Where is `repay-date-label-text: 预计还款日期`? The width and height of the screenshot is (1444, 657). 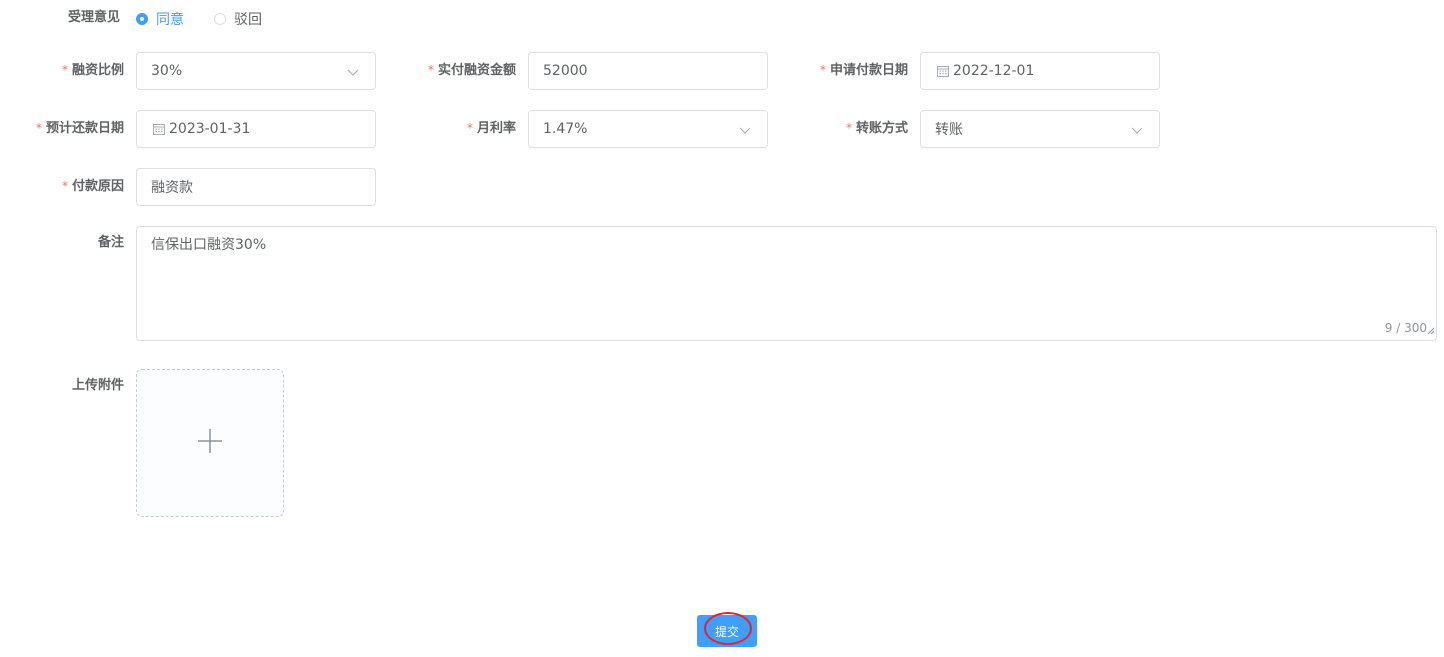 repay-date-label-text: 预计还款日期 is located at coordinates (84, 128).